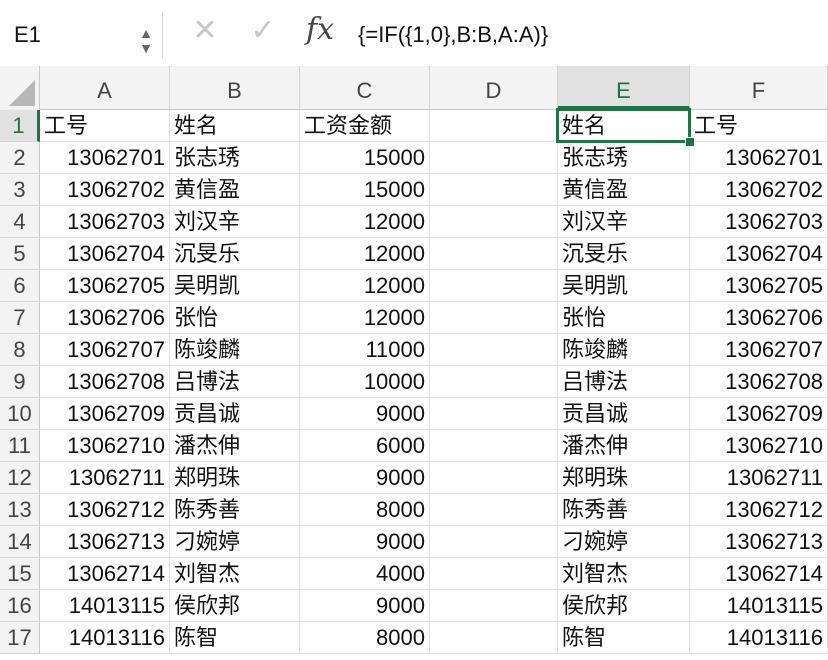 Image resolution: width=828 pixels, height=660 pixels. Describe the element at coordinates (494, 510) in the screenshot. I see `cell-d13` at that location.